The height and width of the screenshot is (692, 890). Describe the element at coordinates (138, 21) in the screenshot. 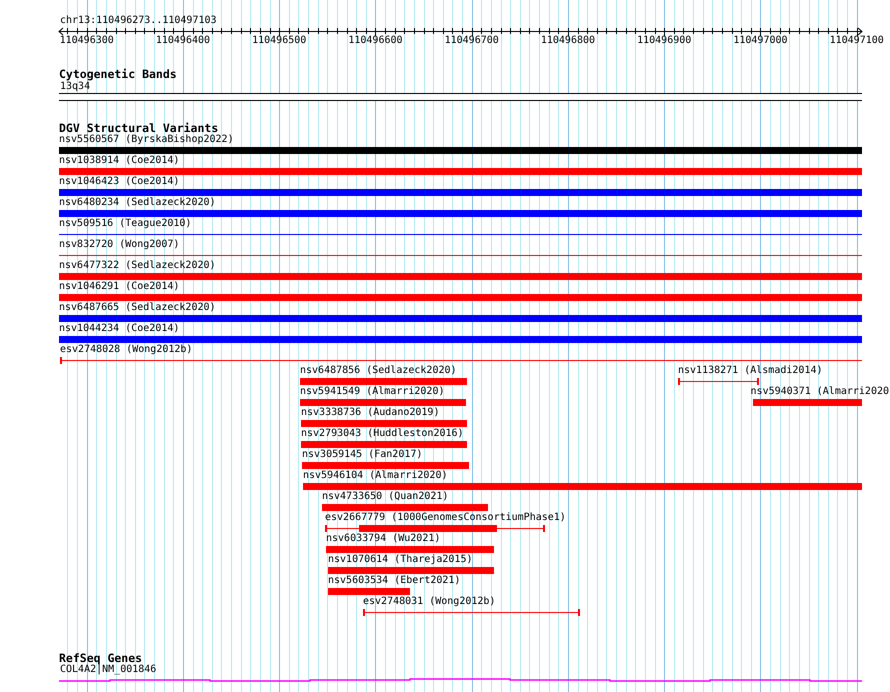

I see `locus-title: chr13:110496273..110497103` at that location.